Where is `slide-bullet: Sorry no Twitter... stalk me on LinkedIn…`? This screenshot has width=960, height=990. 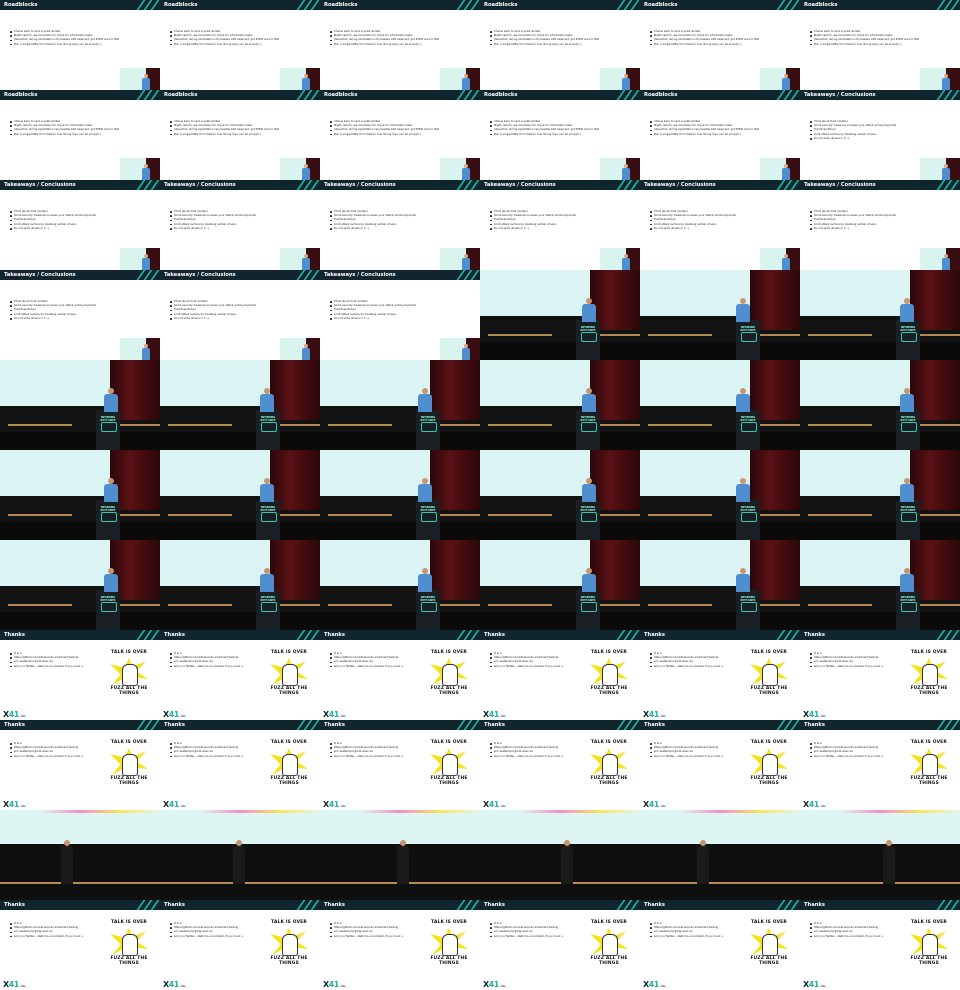 slide-bullet: Sorry no Twitter... stalk me on LinkedIn… is located at coordinates (689, 667).